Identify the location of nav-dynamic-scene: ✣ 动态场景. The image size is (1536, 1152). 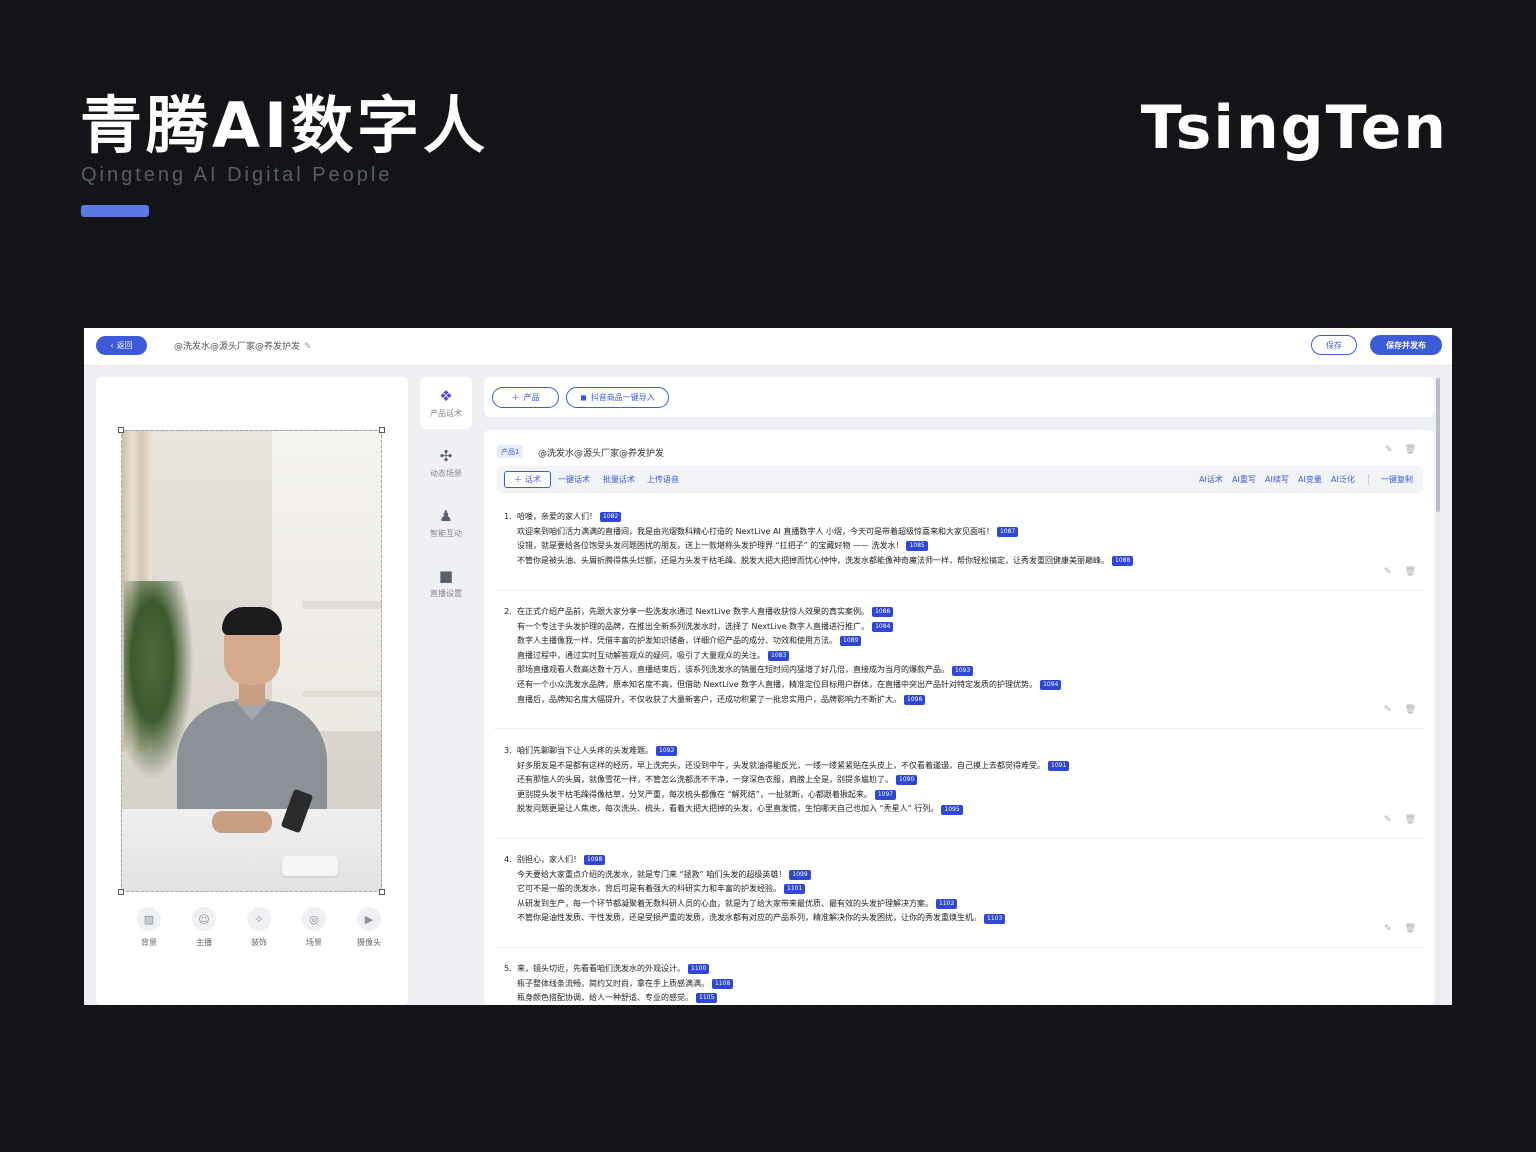
(446, 463).